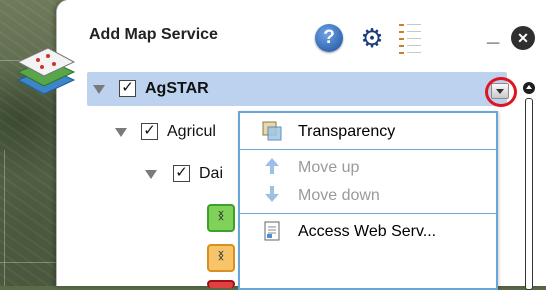 Image resolution: width=546 pixels, height=290 pixels. I want to click on menu-item-transparency: Transparency, so click(368, 132).